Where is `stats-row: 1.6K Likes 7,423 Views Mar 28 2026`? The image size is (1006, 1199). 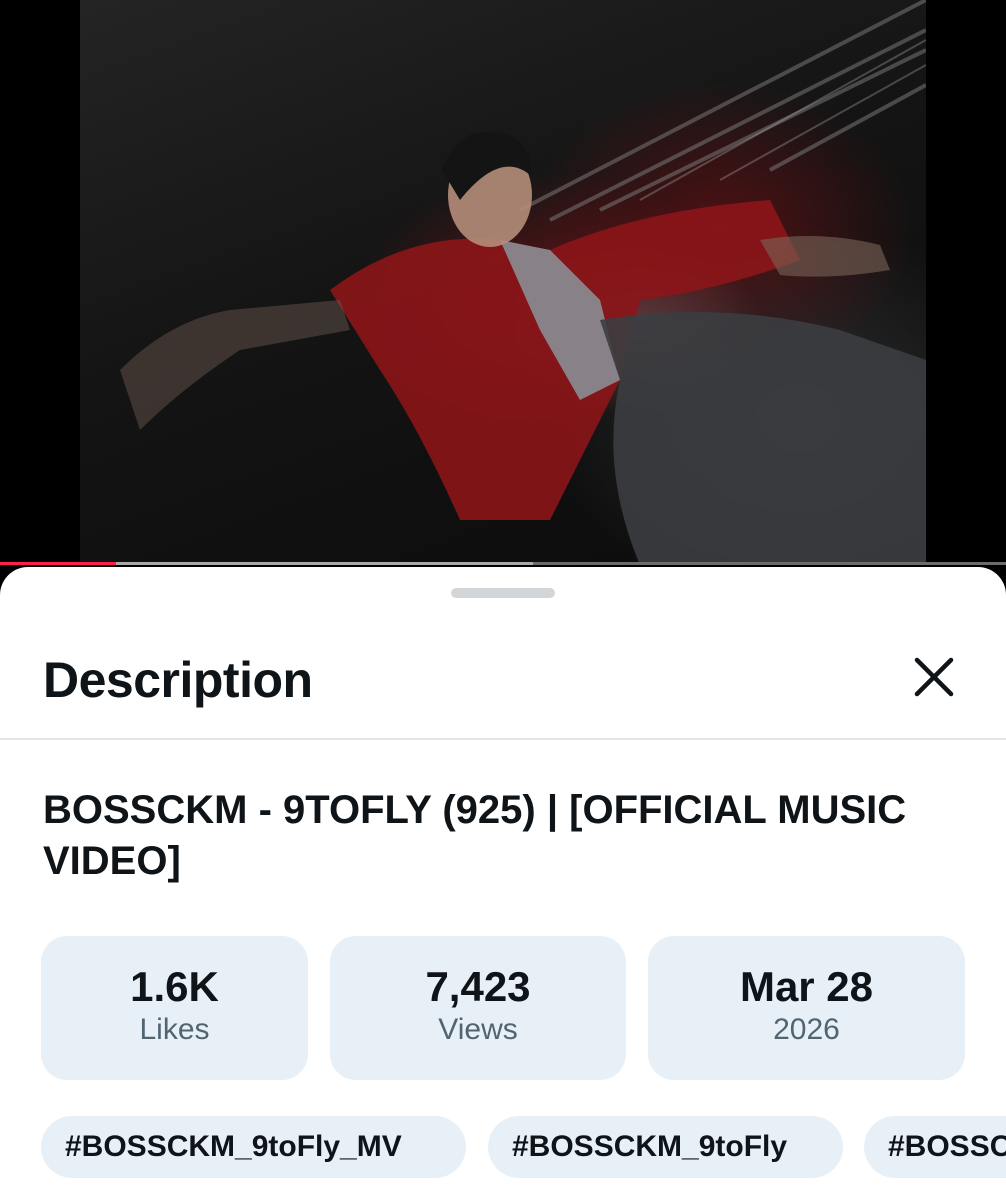
stats-row: 1.6K Likes 7,423 Views Mar 28 2026 is located at coordinates (503, 1008).